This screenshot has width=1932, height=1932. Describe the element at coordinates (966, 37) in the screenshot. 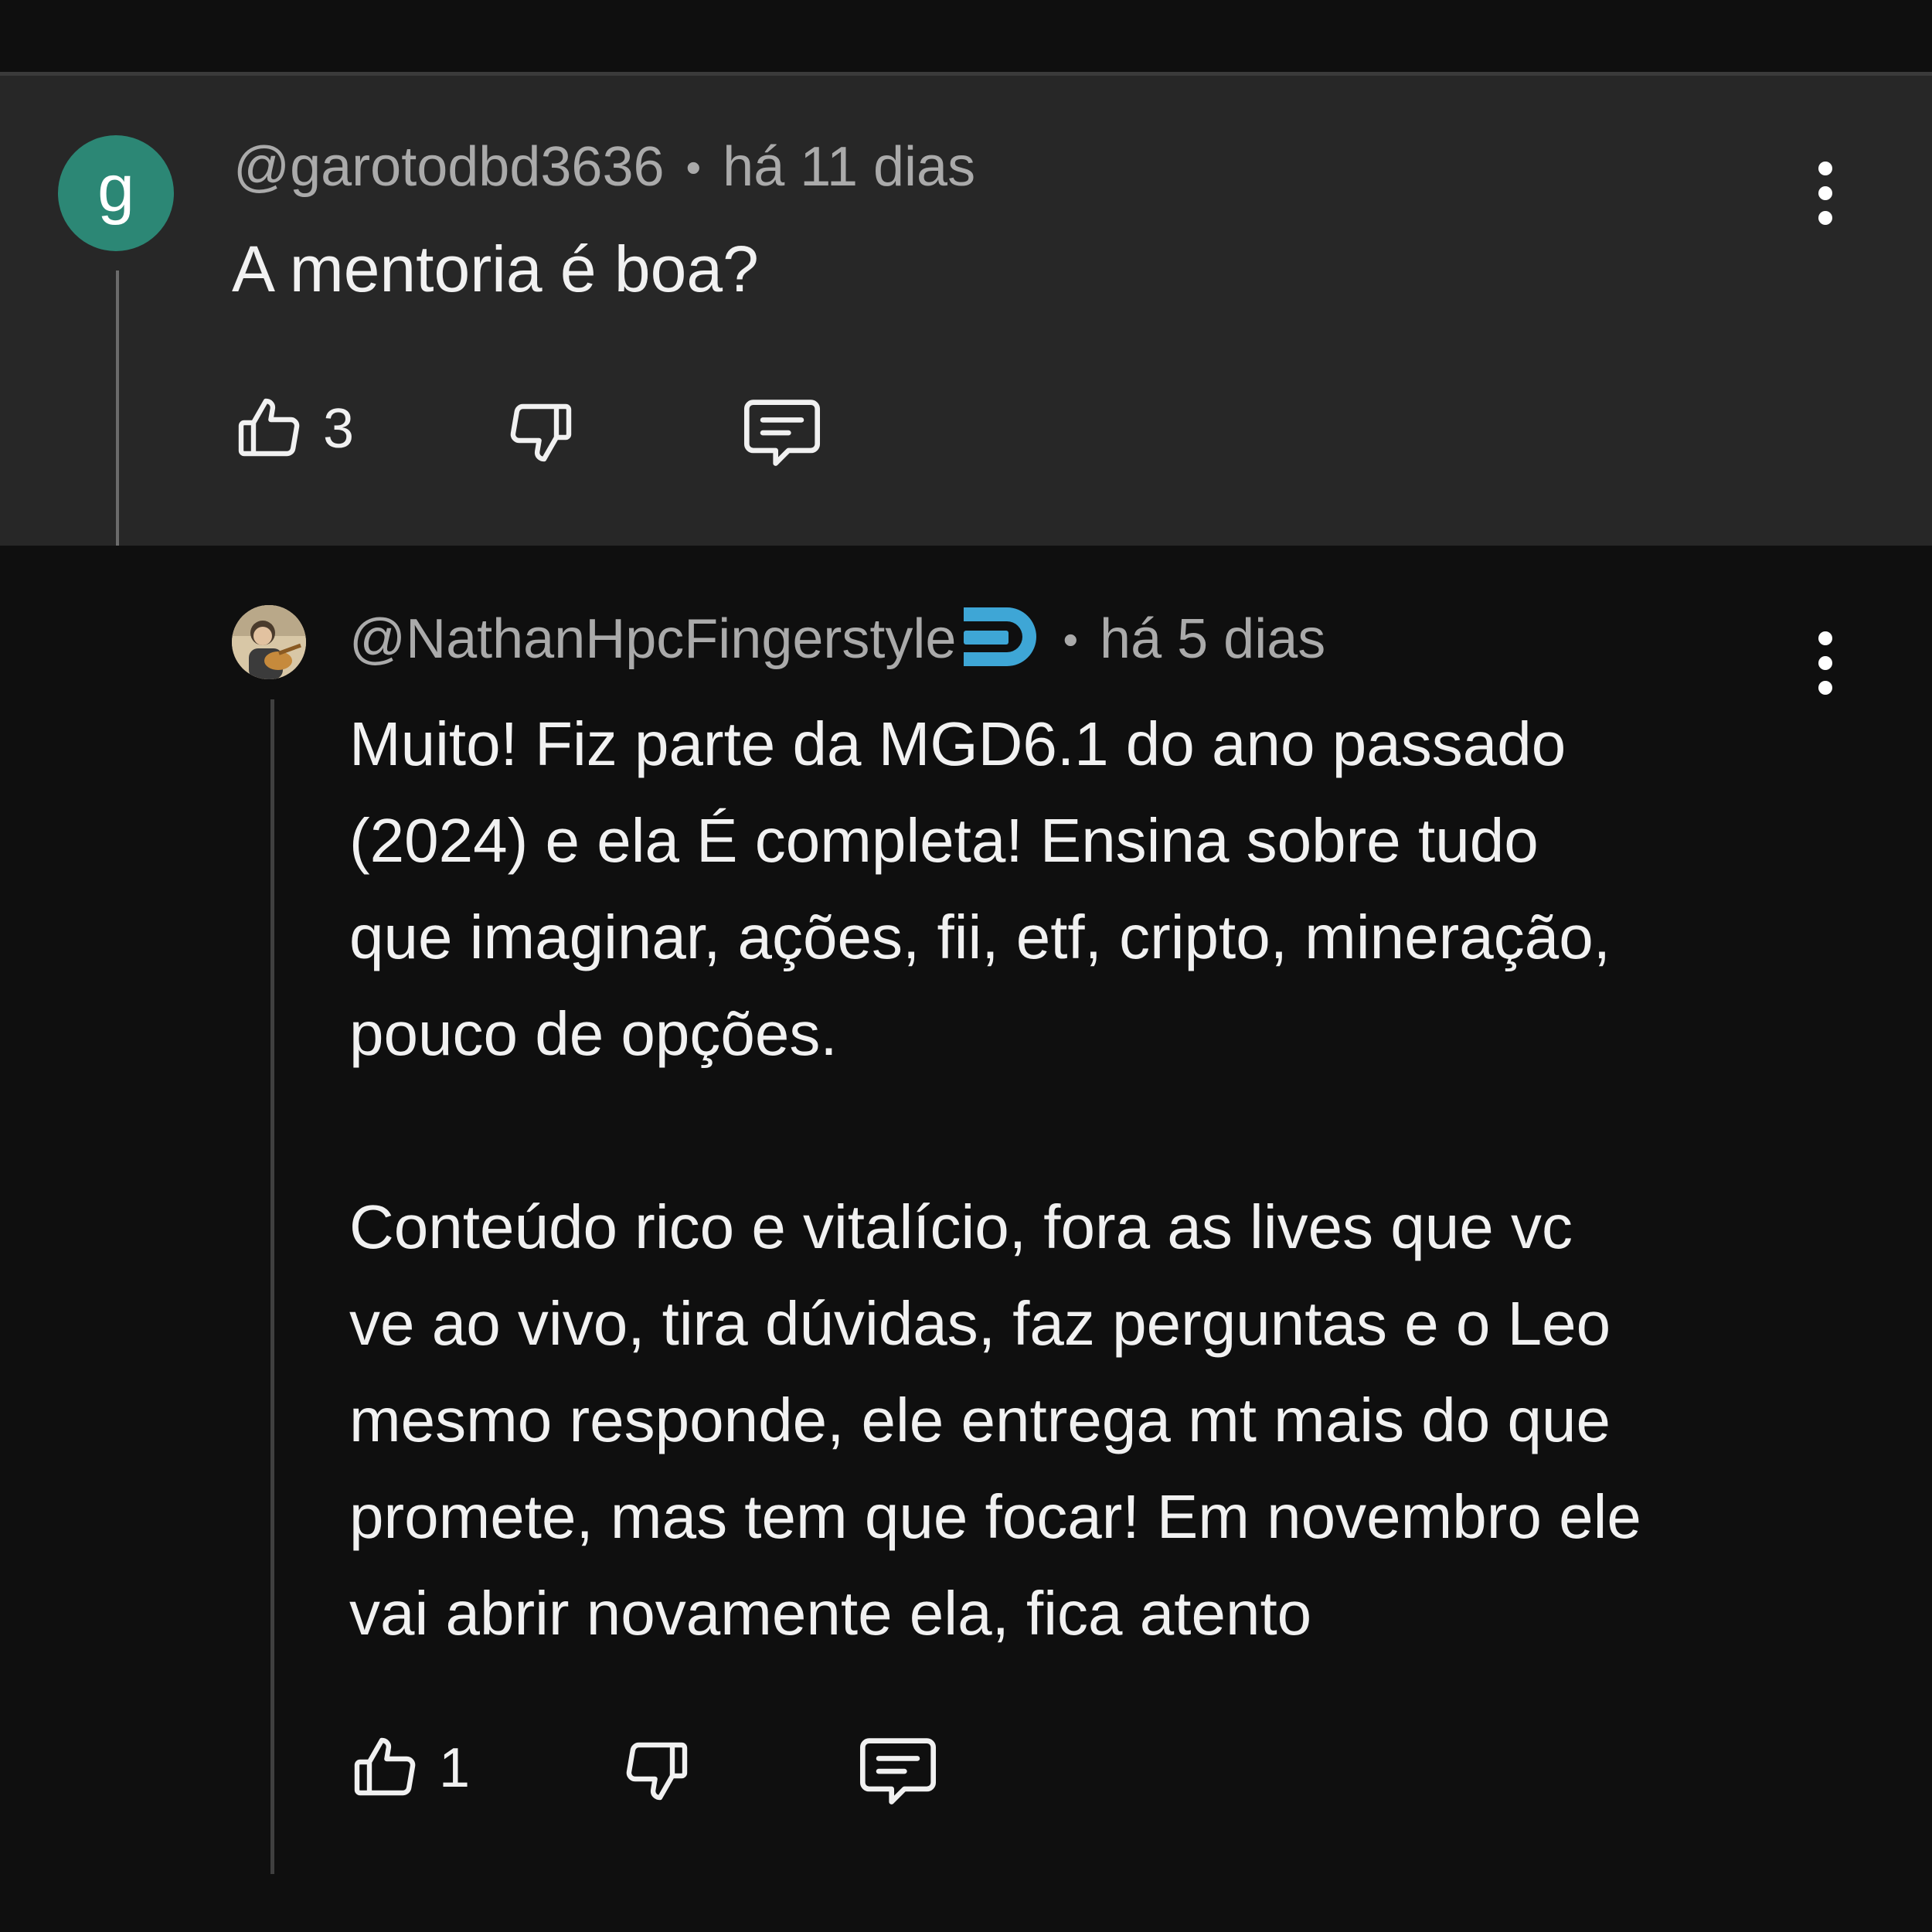

I see `top-bar` at that location.